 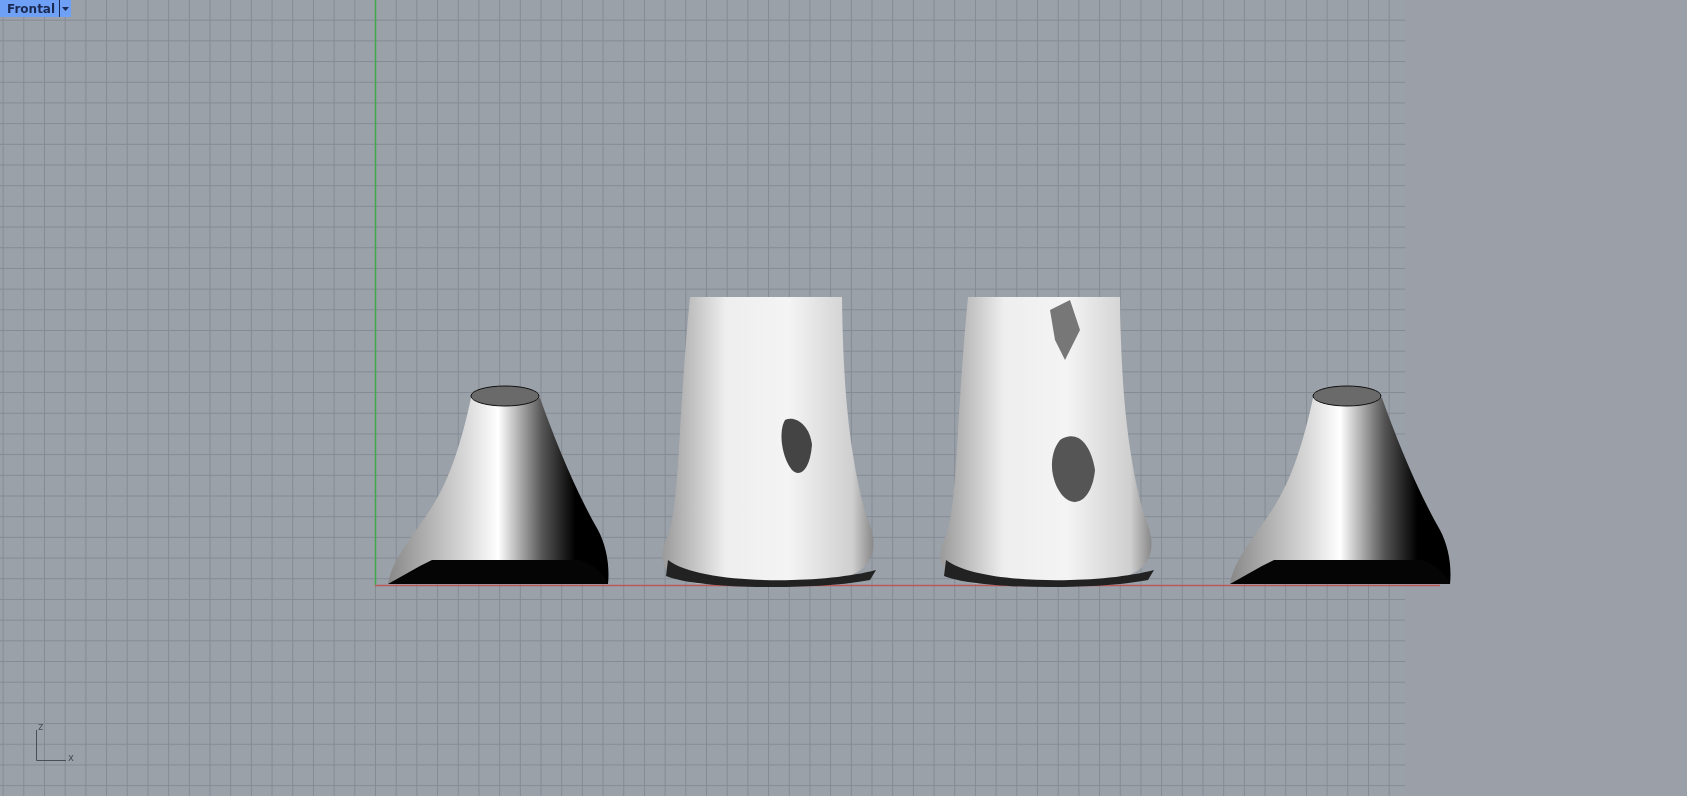 I want to click on axis-label: z, so click(x=41, y=727).